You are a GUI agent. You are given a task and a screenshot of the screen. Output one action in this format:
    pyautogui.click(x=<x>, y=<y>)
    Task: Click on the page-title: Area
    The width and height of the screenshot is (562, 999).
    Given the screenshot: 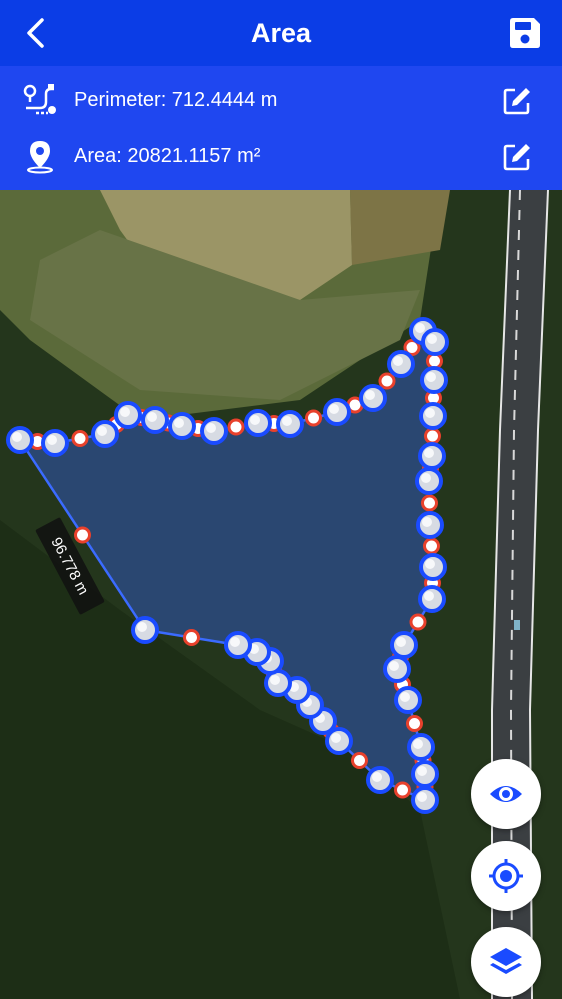 What is the action you would take?
    pyautogui.click(x=281, y=33)
    